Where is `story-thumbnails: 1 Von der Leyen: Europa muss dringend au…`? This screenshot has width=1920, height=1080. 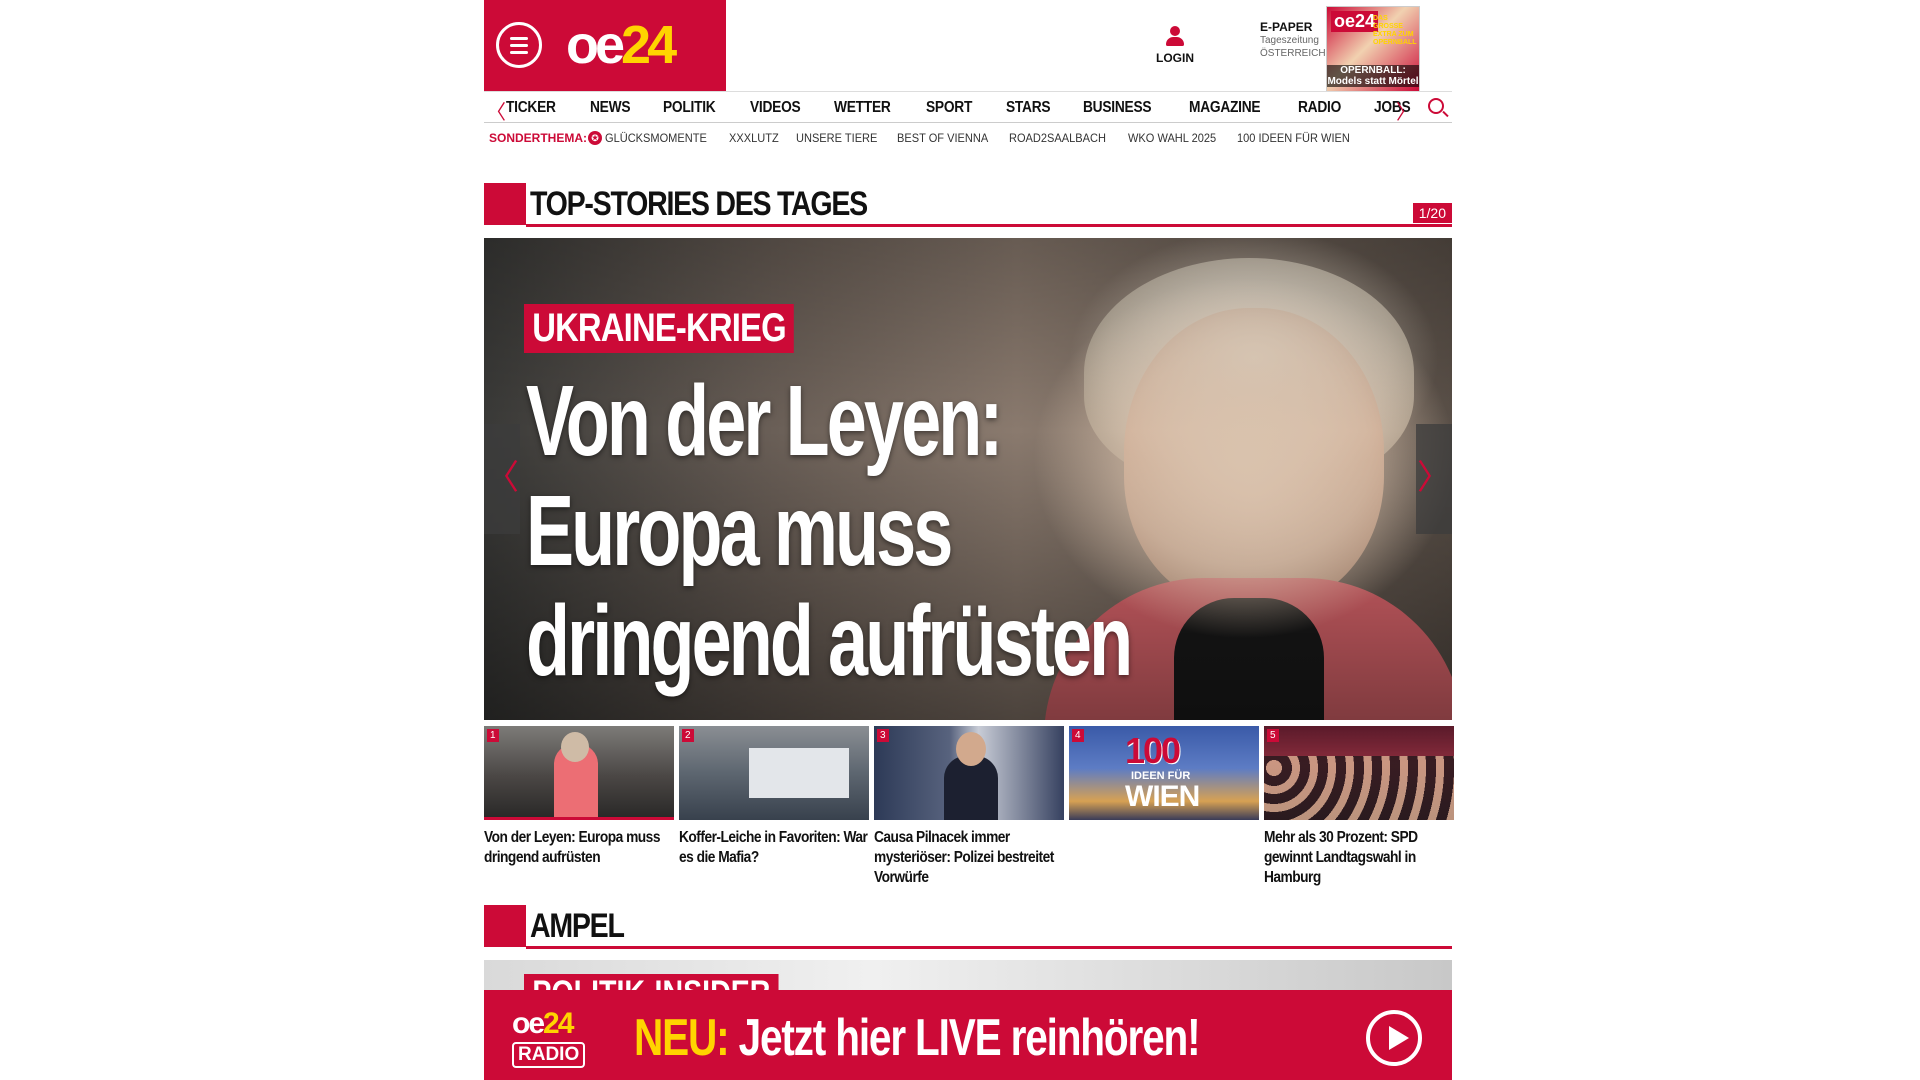
story-thumbnails: 1 Von der Leyen: Europa muss dringend au… is located at coordinates (969, 811).